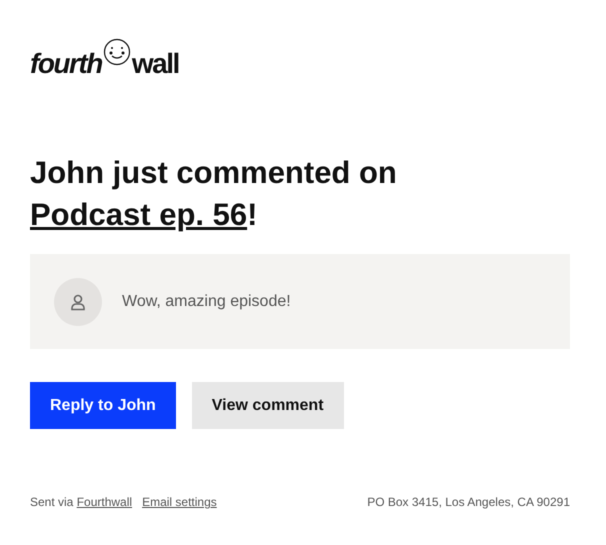 The image size is (606, 545). What do you see at coordinates (155, 64) in the screenshot?
I see `logo-text: wall` at bounding box center [155, 64].